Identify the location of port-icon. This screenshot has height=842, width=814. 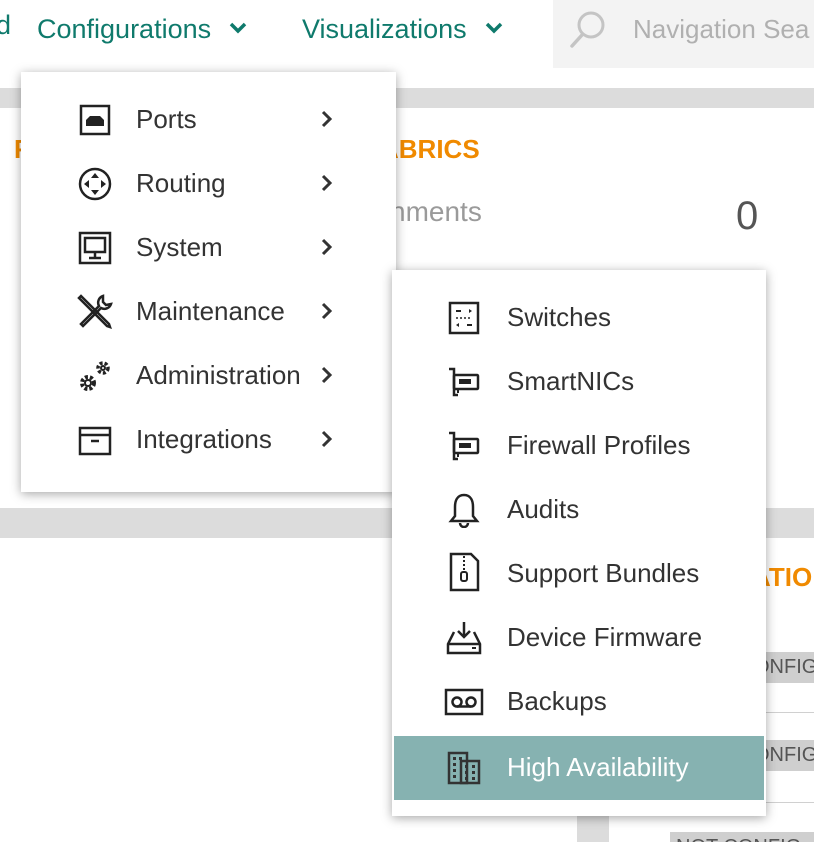
(95, 120).